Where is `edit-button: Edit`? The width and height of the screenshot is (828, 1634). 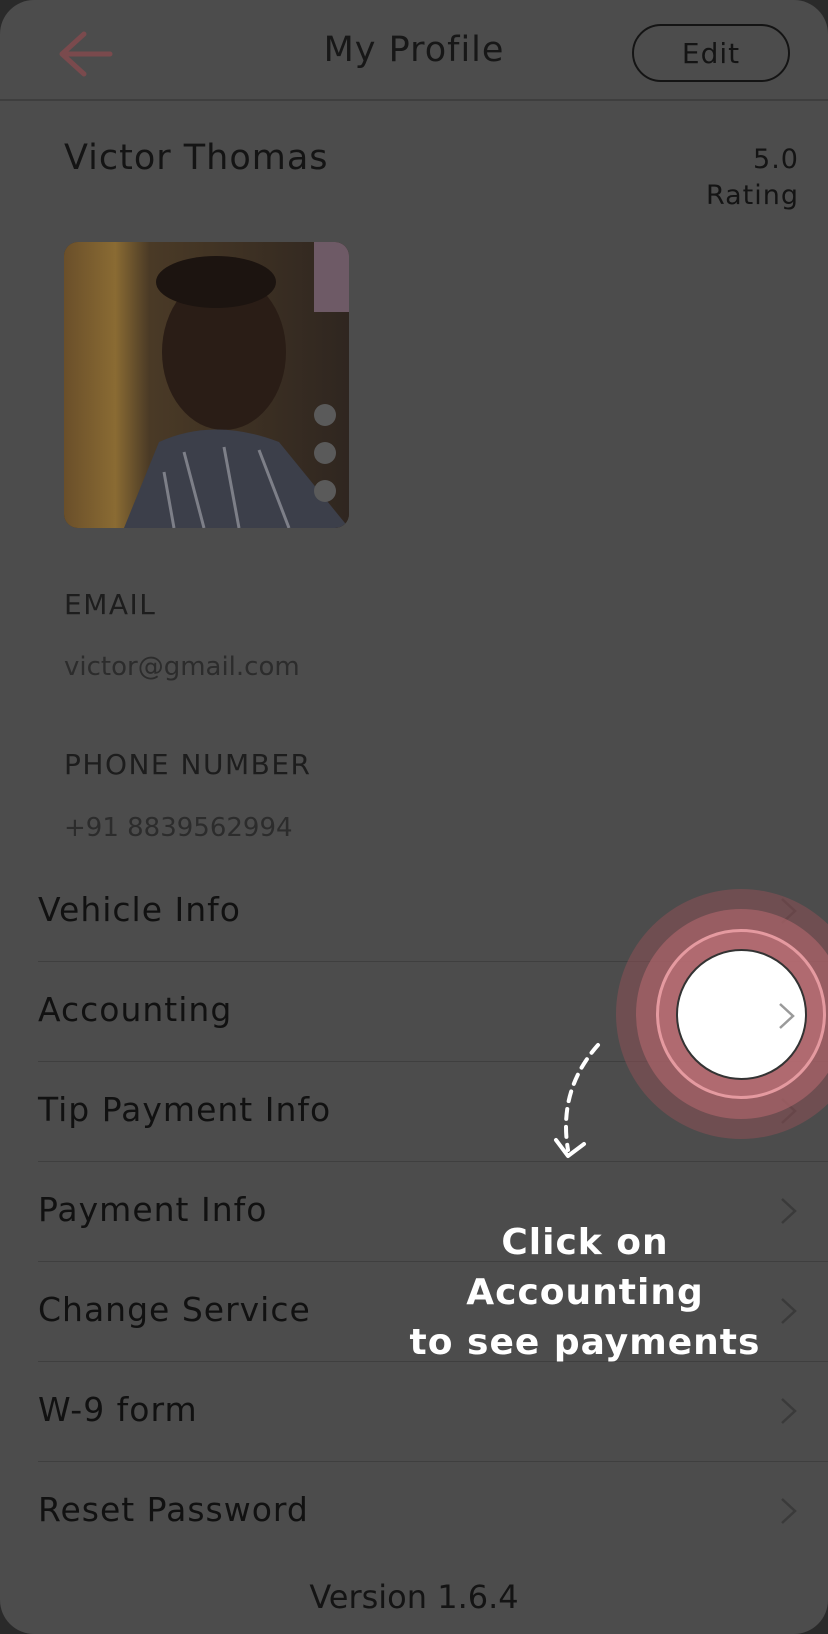
edit-button: Edit is located at coordinates (711, 53).